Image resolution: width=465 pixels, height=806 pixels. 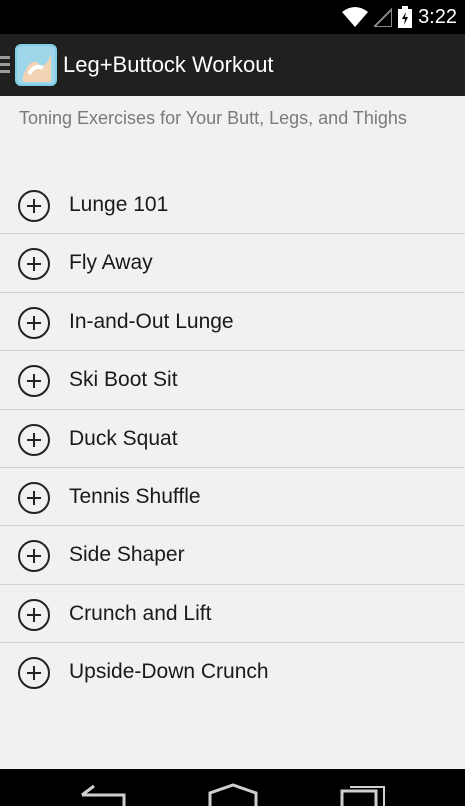 I want to click on signal-icon, so click(x=383, y=17).